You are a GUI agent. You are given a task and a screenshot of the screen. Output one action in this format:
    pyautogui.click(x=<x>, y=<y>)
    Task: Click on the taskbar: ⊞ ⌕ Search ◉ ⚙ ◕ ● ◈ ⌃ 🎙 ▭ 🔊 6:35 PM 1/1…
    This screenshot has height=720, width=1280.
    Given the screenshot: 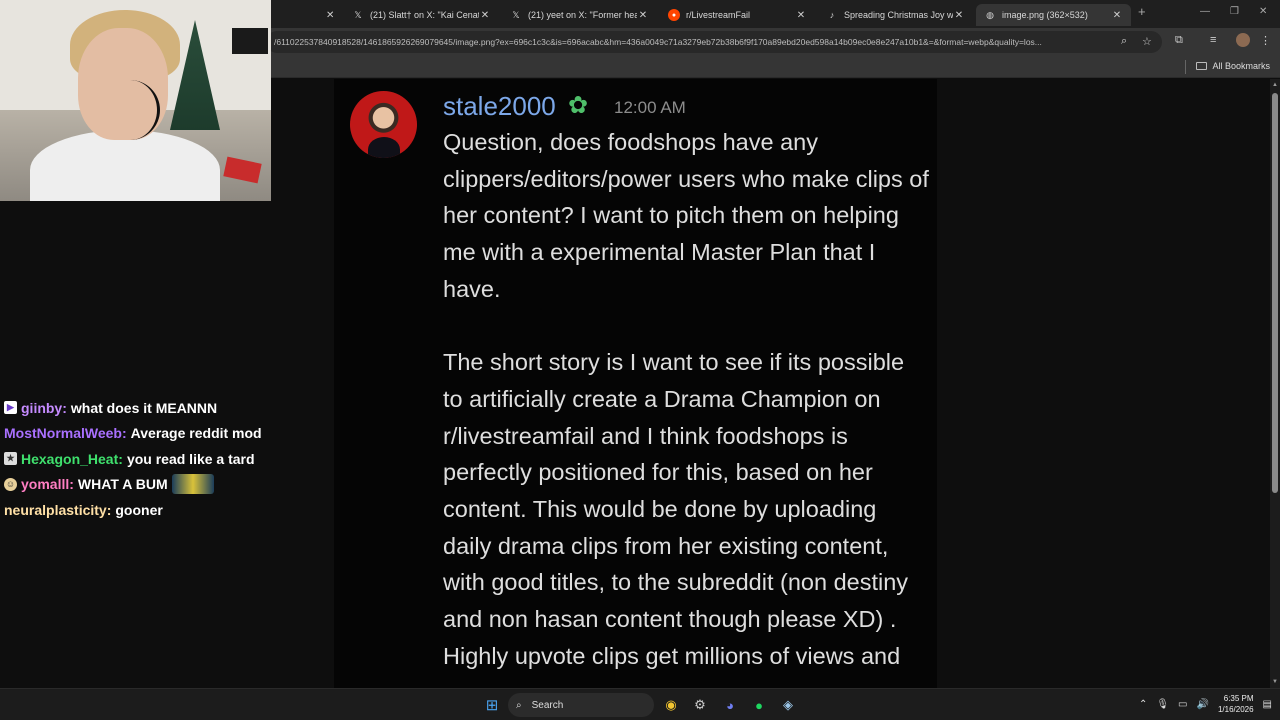 What is the action you would take?
    pyautogui.click(x=640, y=704)
    